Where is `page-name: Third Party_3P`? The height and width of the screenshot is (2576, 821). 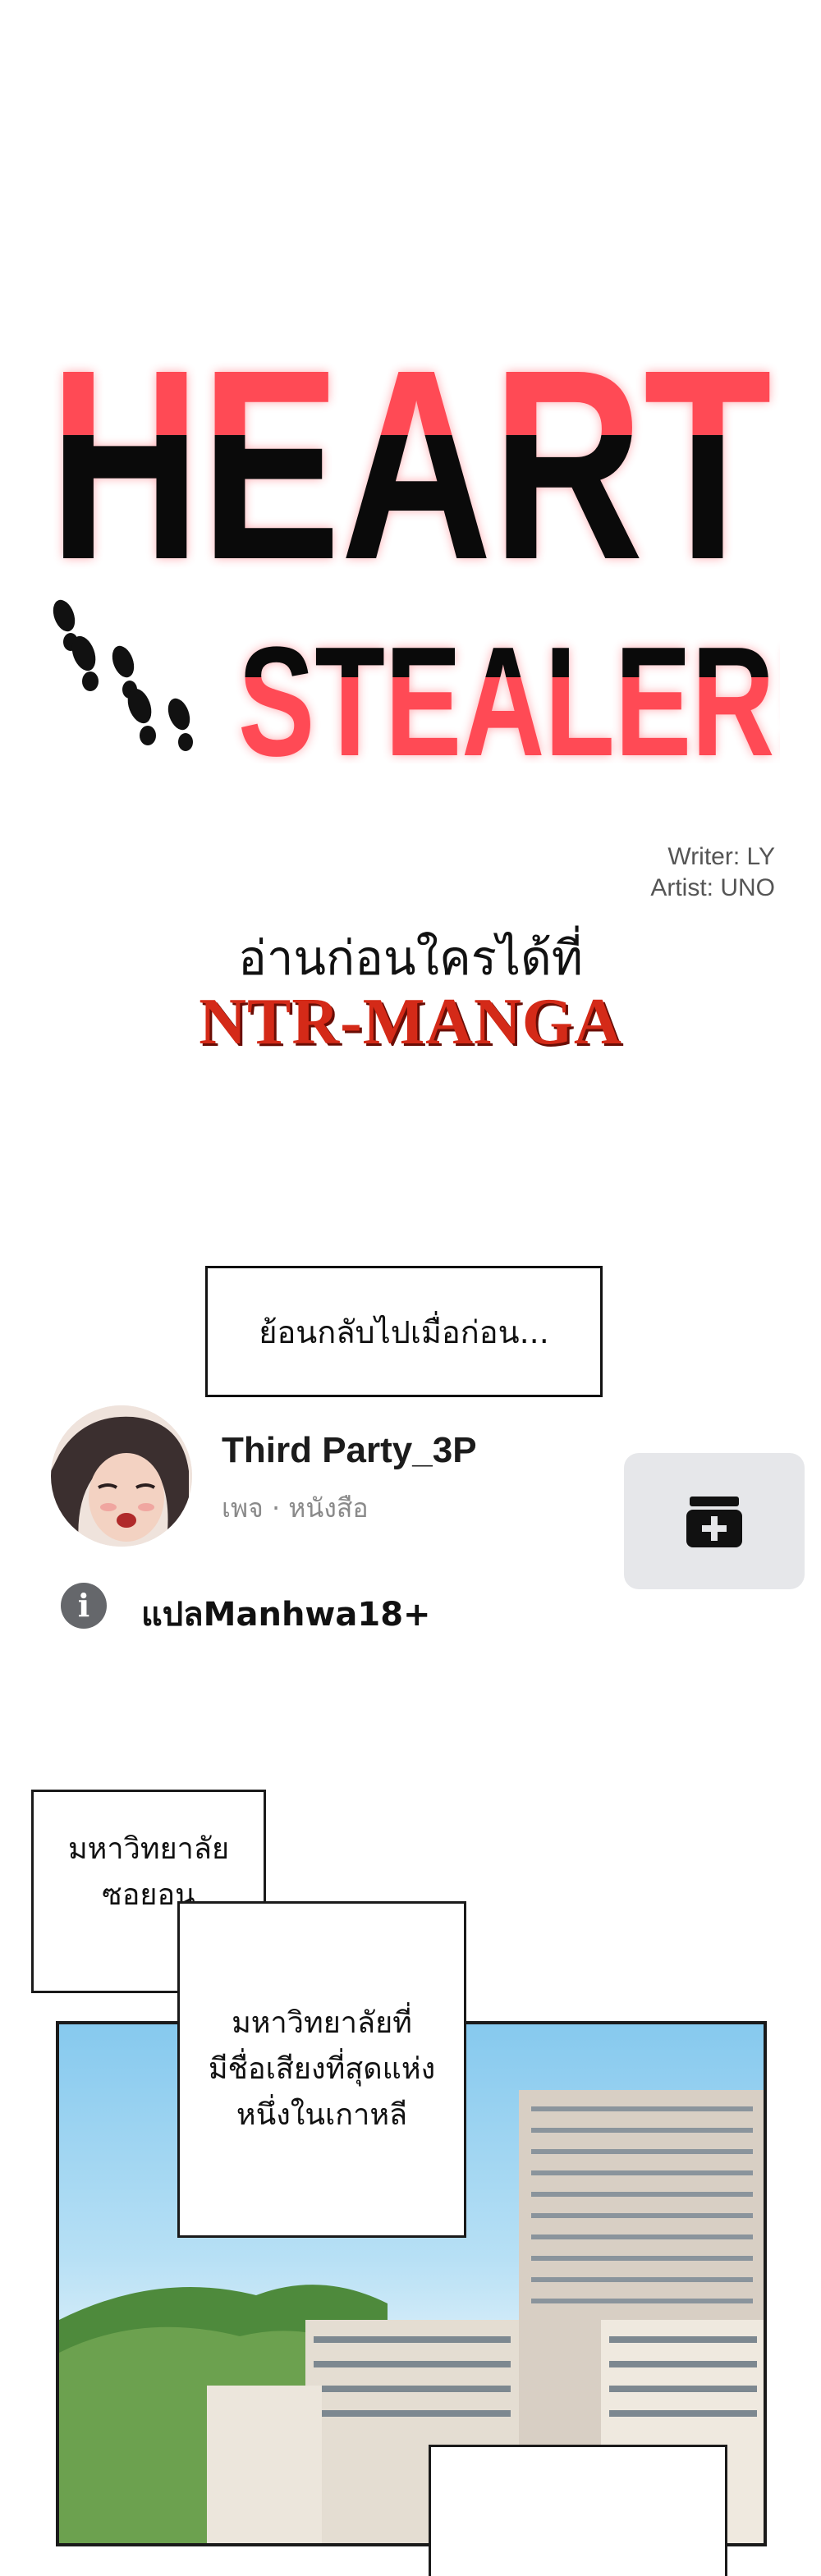 page-name: Third Party_3P is located at coordinates (349, 1451).